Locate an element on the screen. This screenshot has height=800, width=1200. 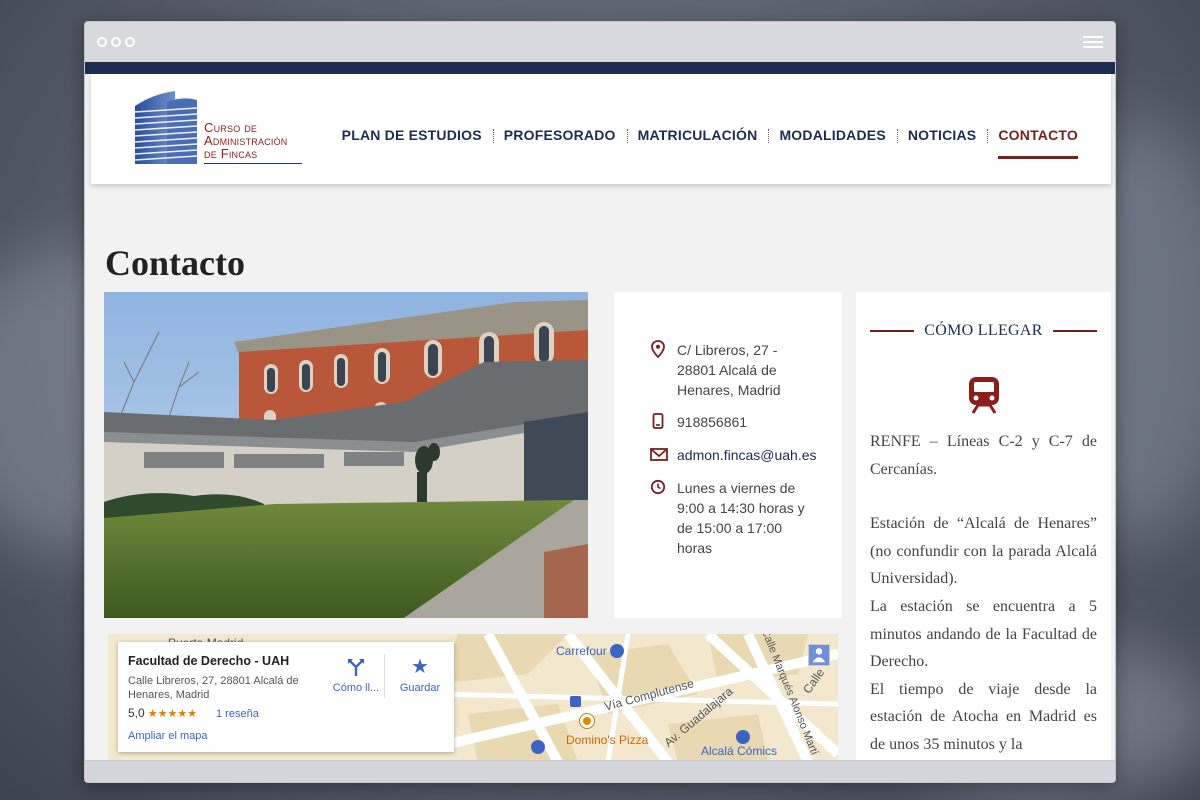
street-view-button is located at coordinates (819, 655).